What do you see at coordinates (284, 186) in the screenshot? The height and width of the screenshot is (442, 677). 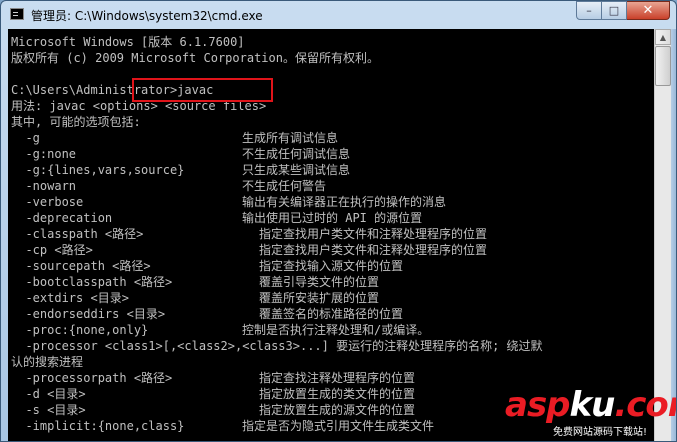 I see `option-description: 不生成任何警告` at bounding box center [284, 186].